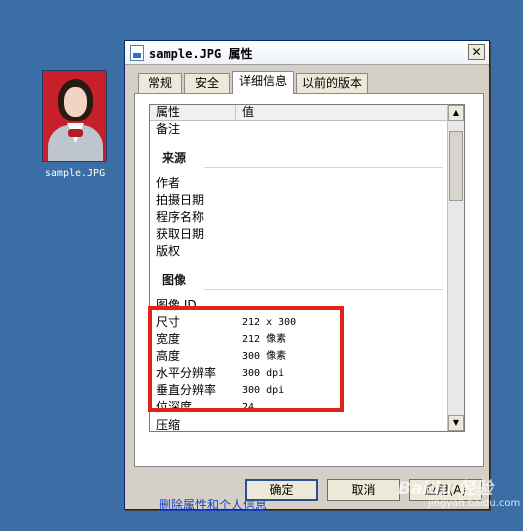 The image size is (523, 531). I want to click on photo-thumbnail, so click(74, 116).